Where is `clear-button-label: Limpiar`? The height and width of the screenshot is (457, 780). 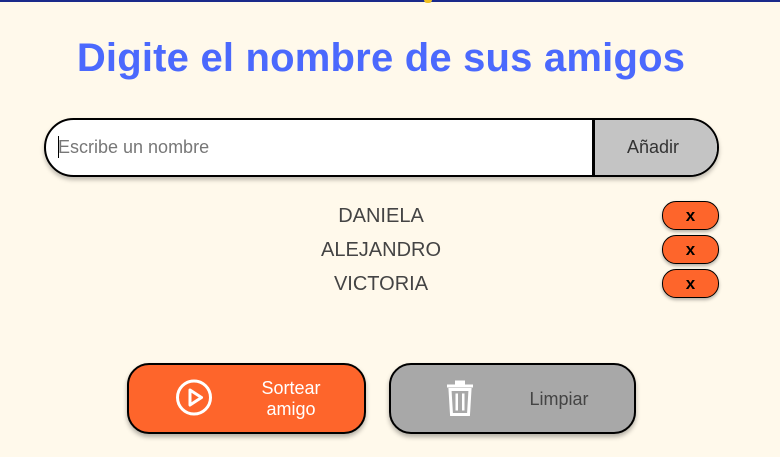 clear-button-label: Limpiar is located at coordinates (559, 399).